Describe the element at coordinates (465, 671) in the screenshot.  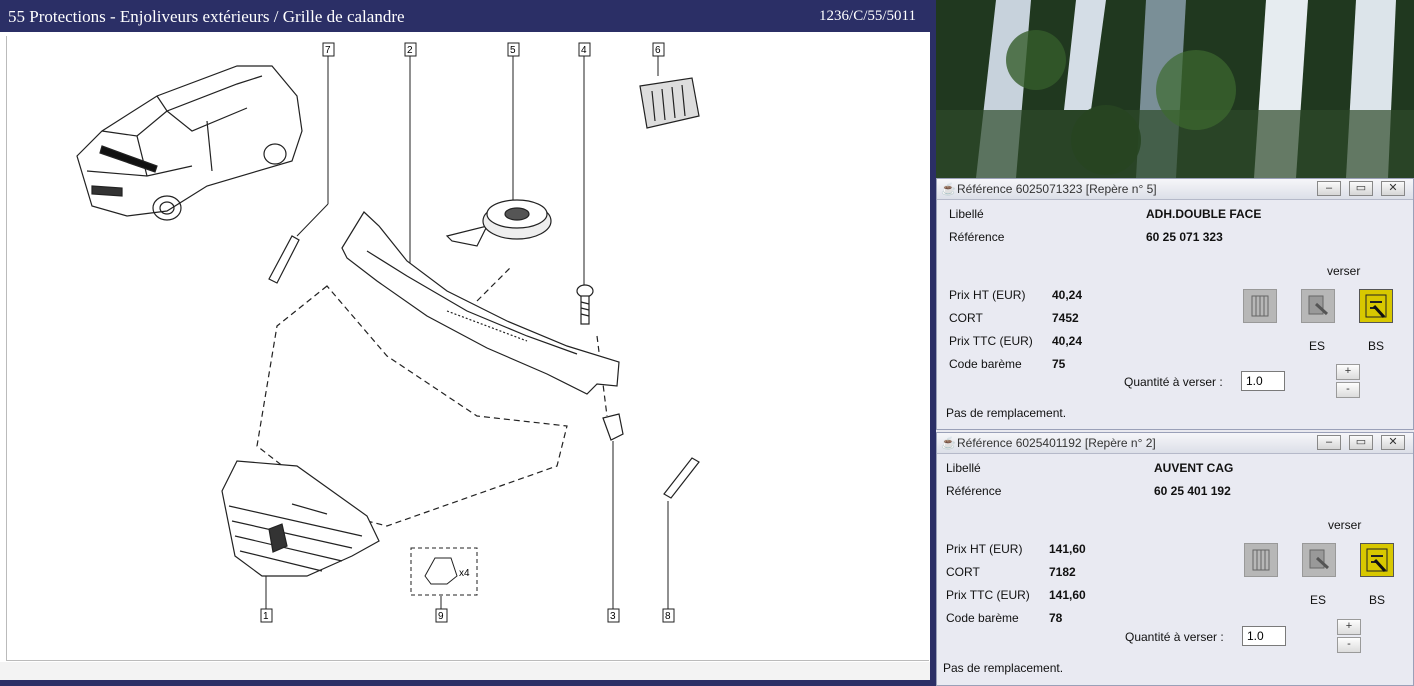
I see `catalog-status-strip` at that location.